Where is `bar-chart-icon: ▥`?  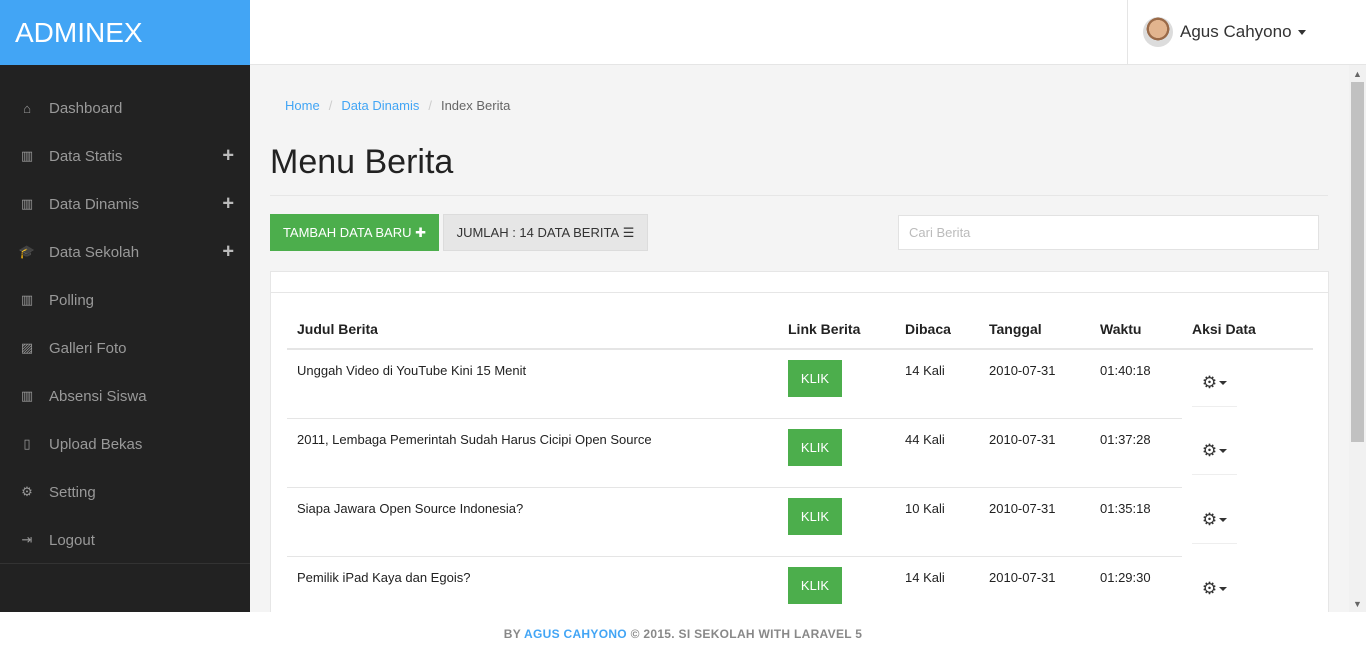 bar-chart-icon: ▥ is located at coordinates (27, 203).